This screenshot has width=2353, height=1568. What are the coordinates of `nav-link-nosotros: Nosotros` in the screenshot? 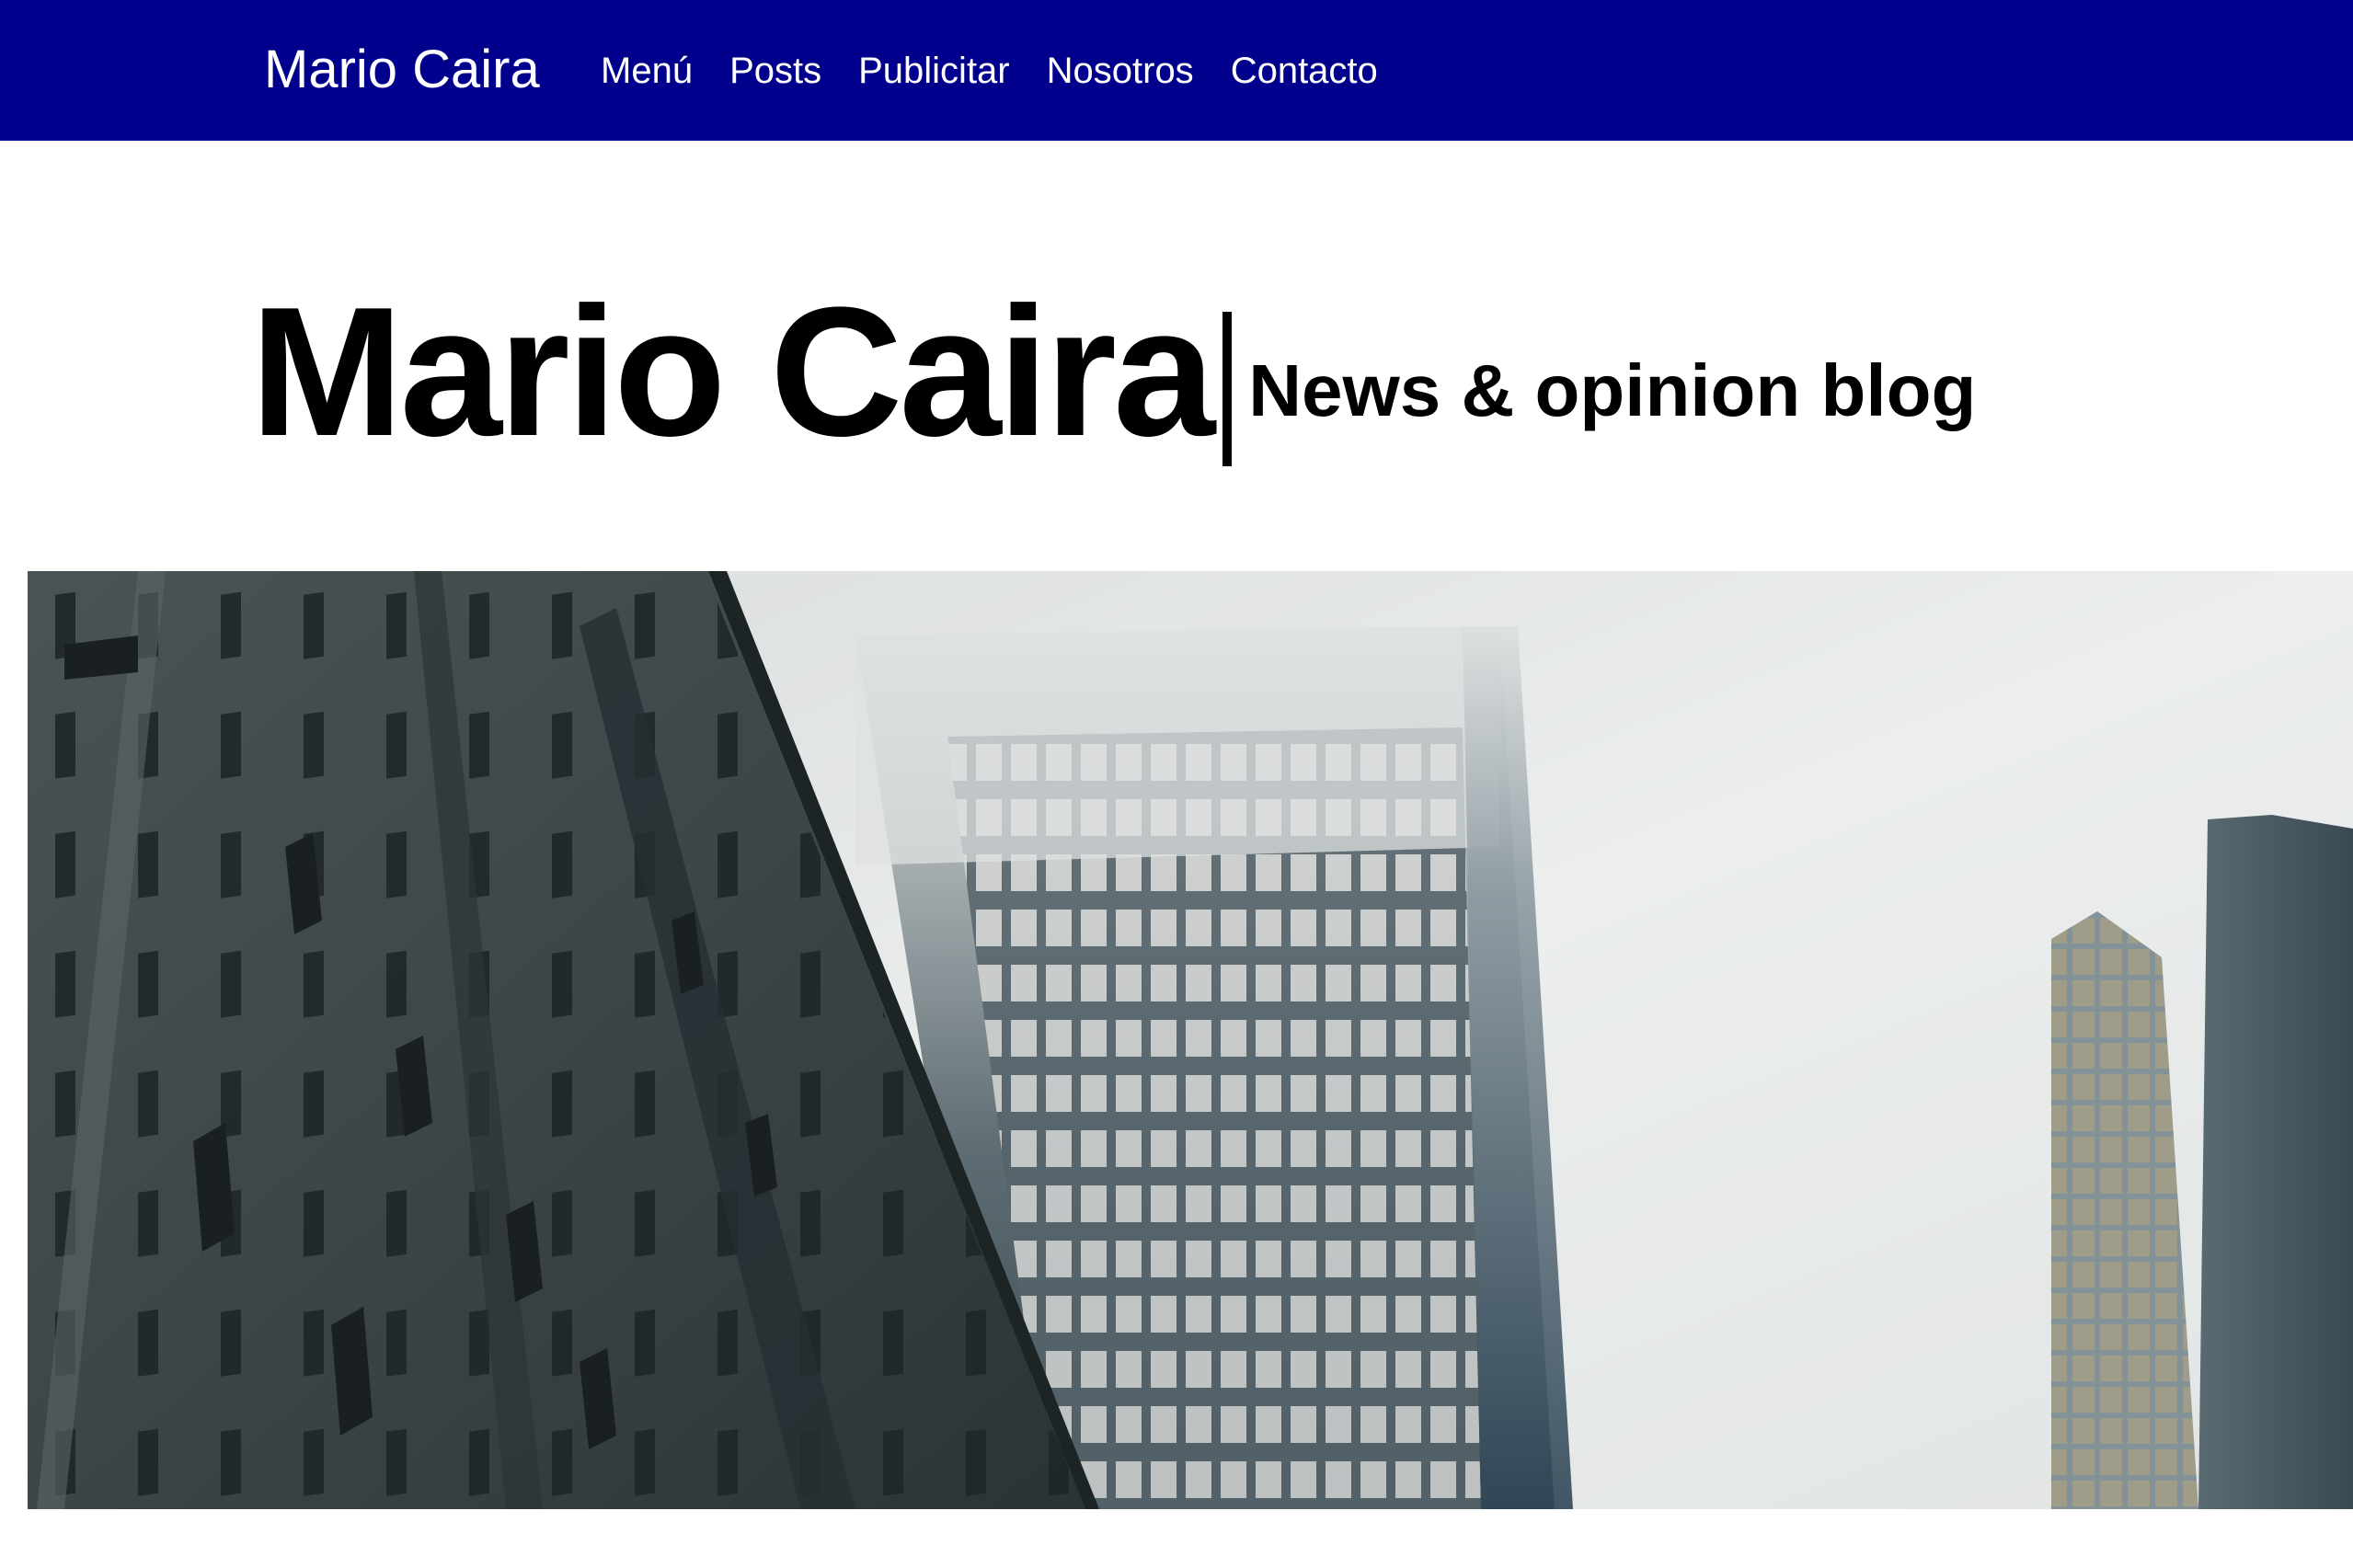 It's located at (1120, 71).